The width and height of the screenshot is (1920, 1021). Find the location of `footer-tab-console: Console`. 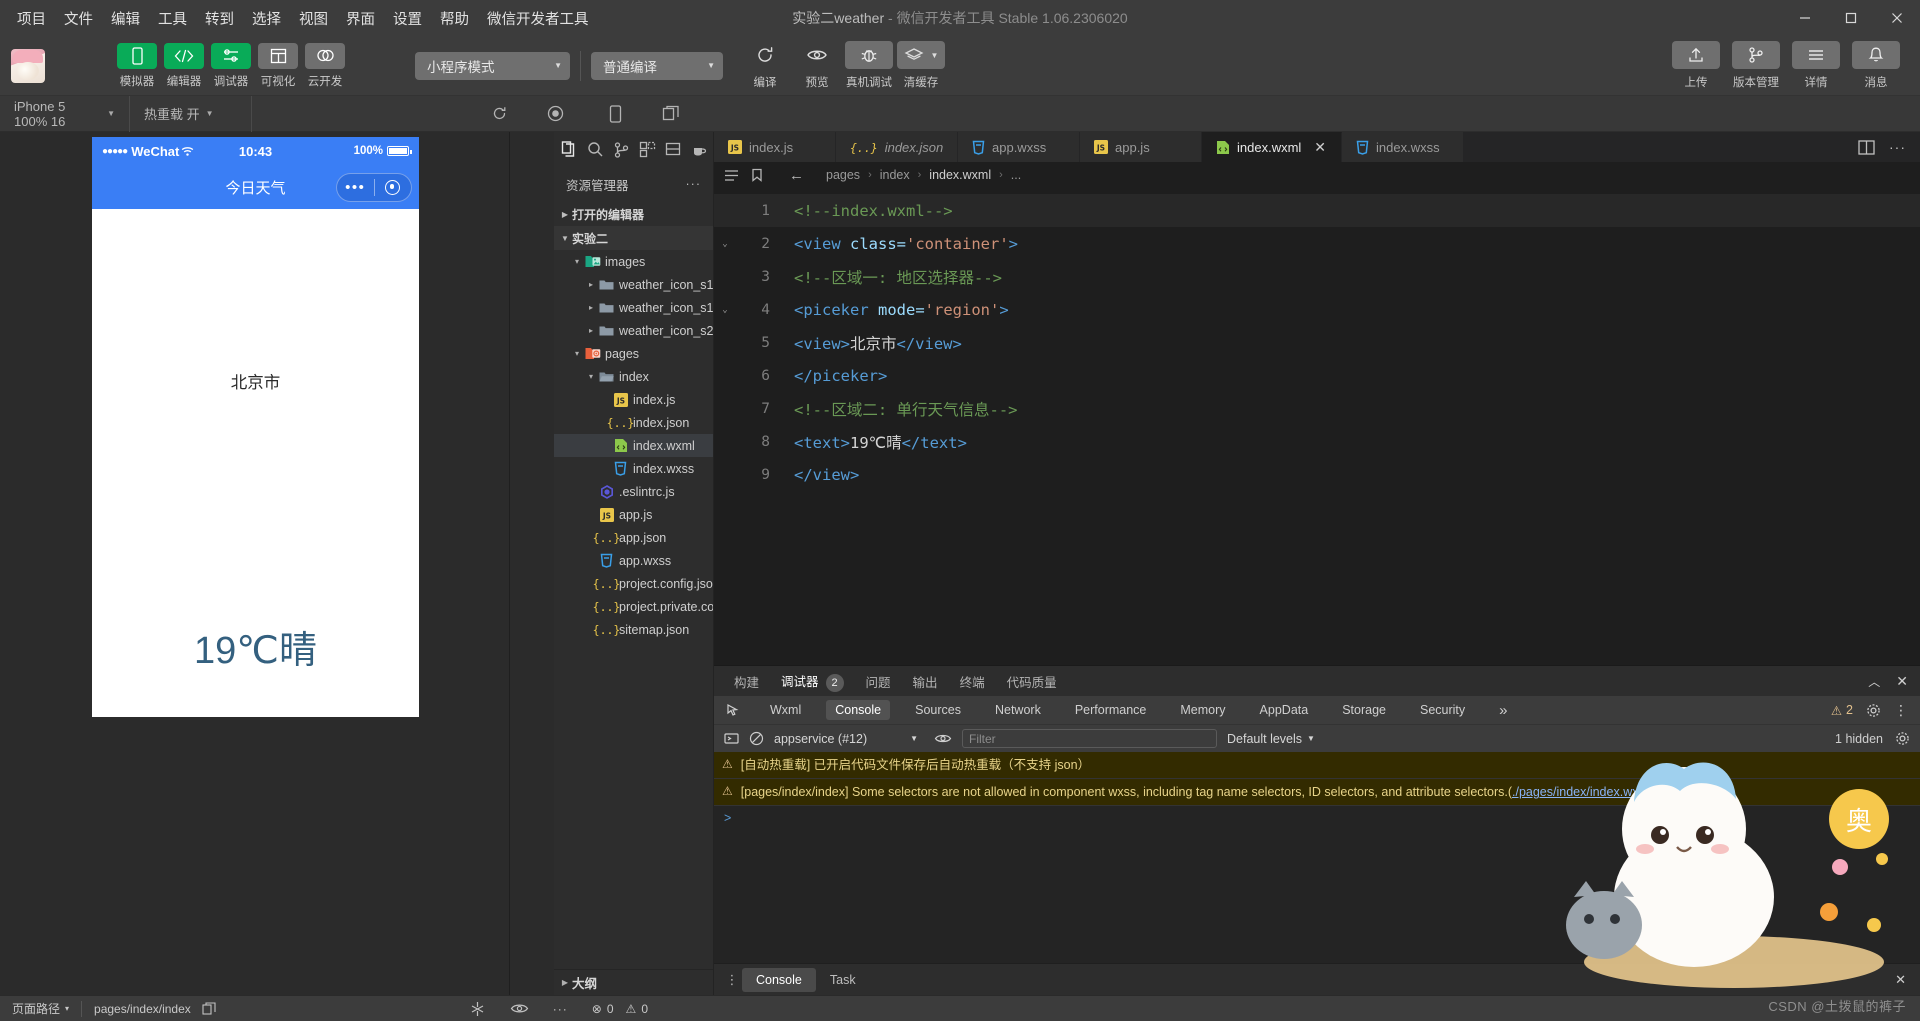

footer-tab-console: Console is located at coordinates (779, 979).